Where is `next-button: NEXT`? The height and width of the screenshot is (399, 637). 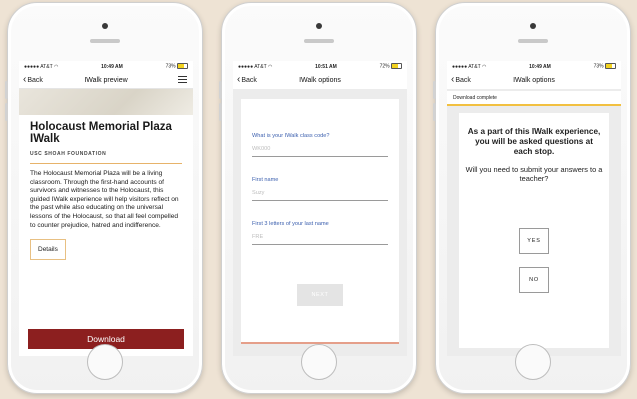
next-button: NEXT is located at coordinates (320, 295).